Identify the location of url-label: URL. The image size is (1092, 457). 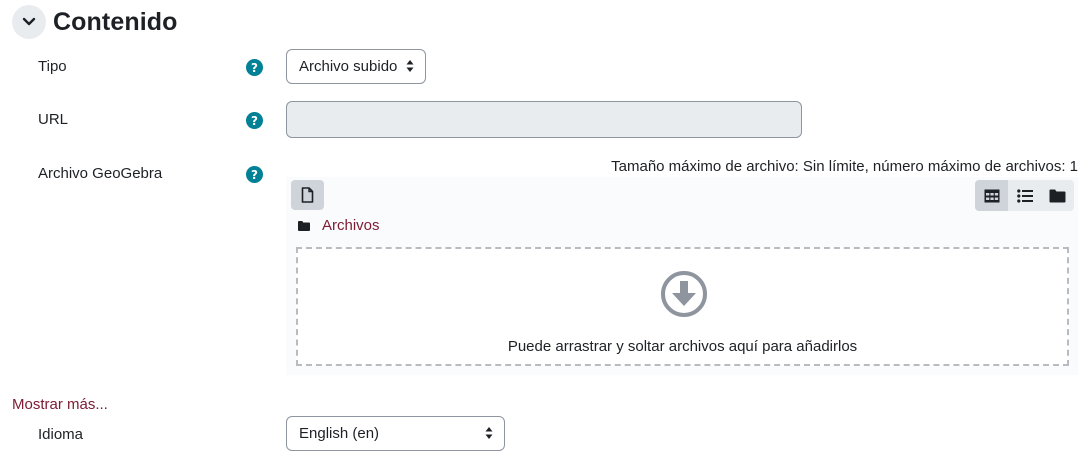
(53, 119).